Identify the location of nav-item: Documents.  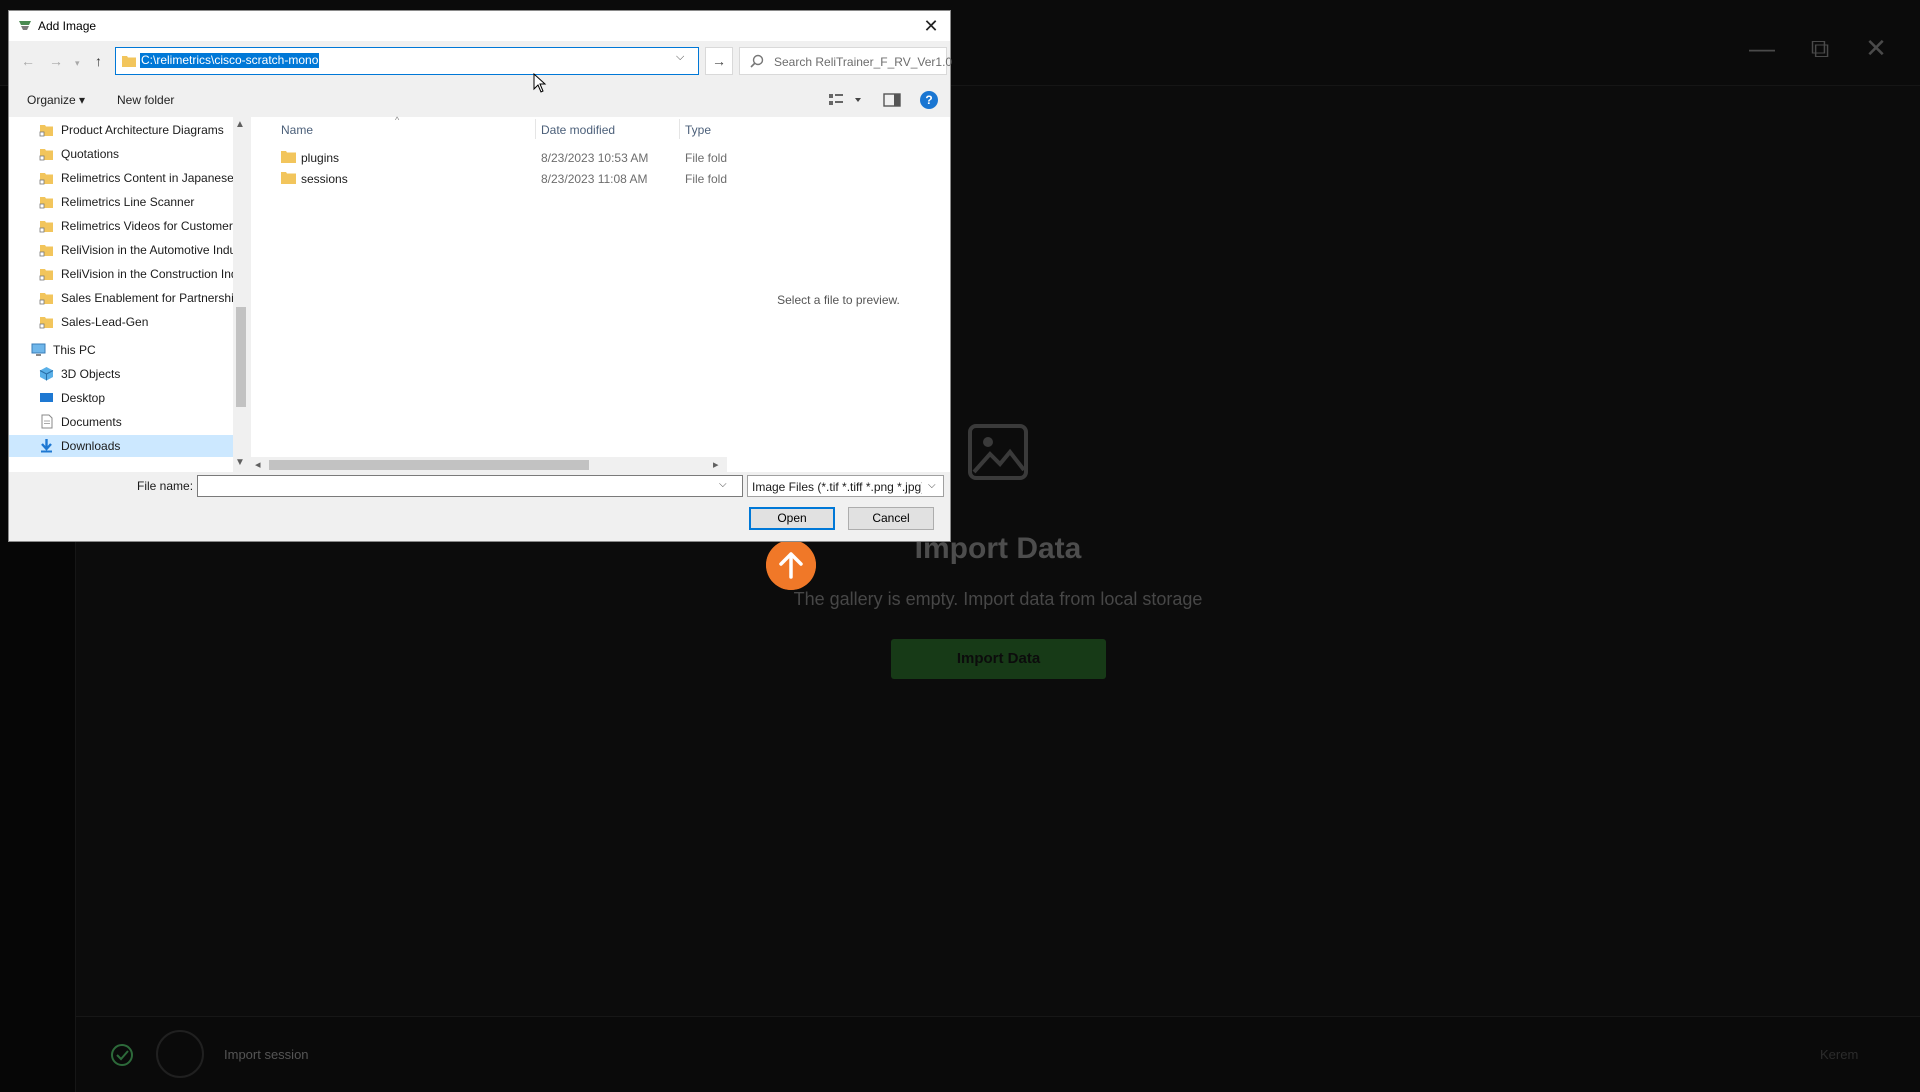
(136, 422).